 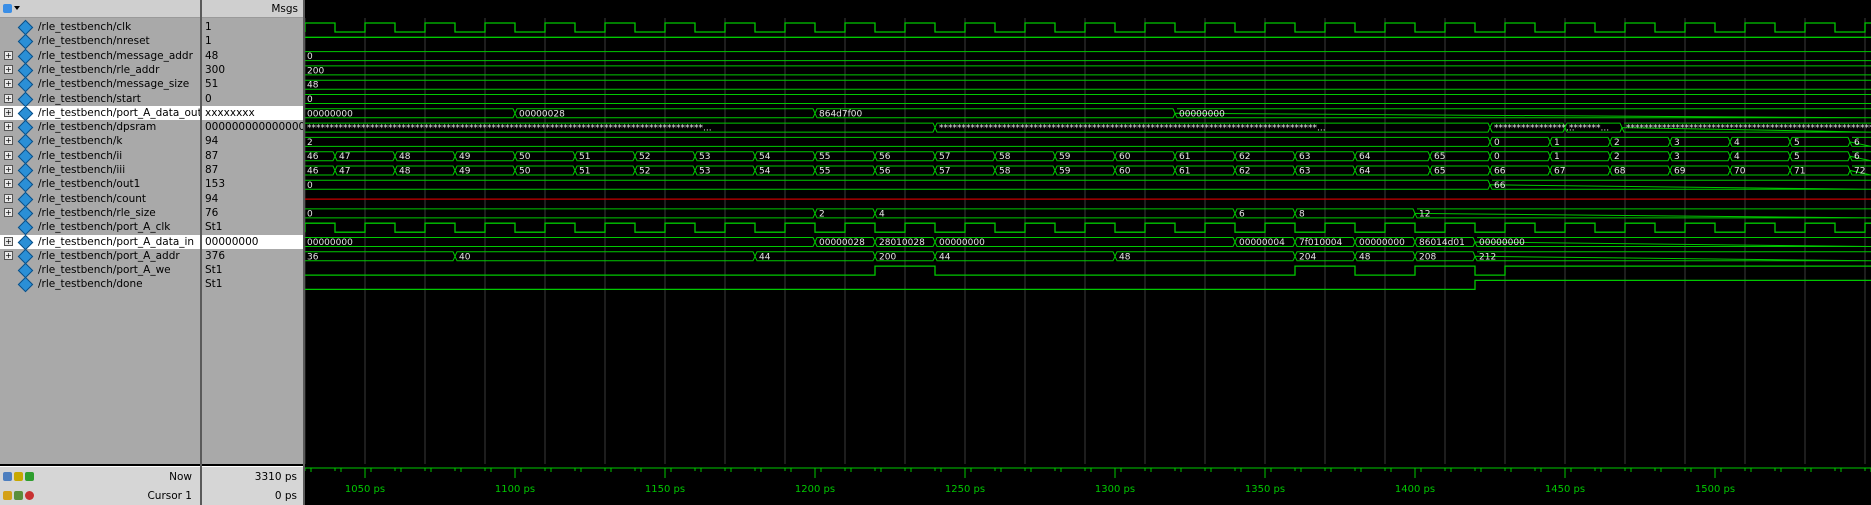 I want to click on signal-row: + /rle_testbench/rle_addr, so click(x=100, y=70).